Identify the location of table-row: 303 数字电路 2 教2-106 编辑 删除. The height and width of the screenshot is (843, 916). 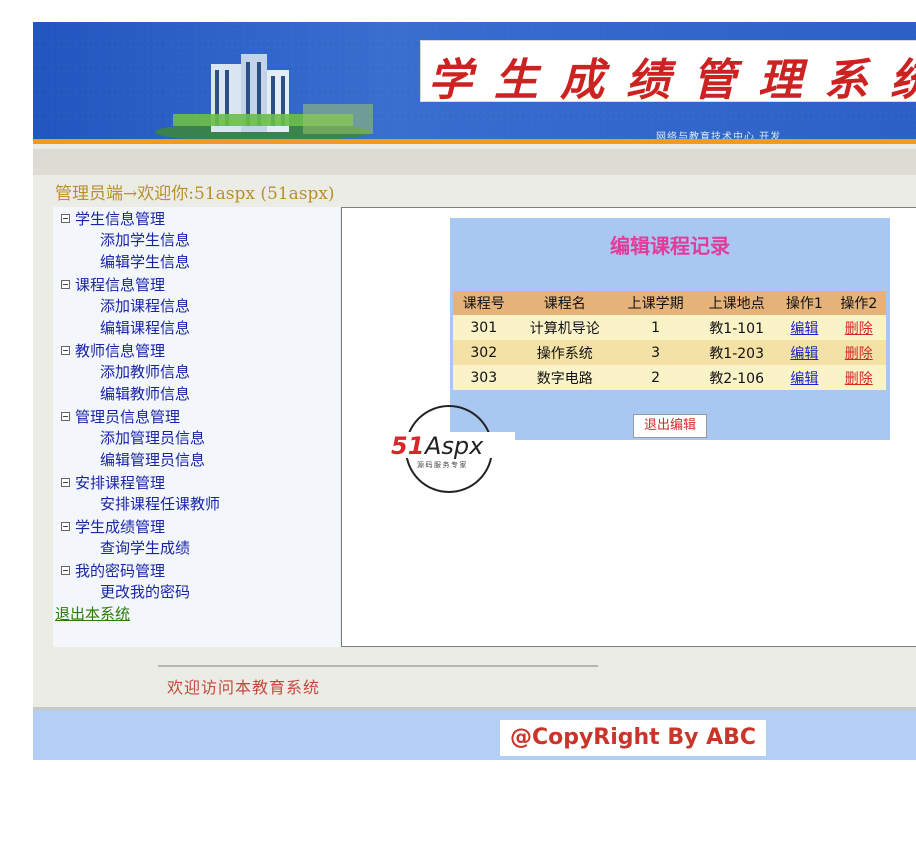
(669, 377).